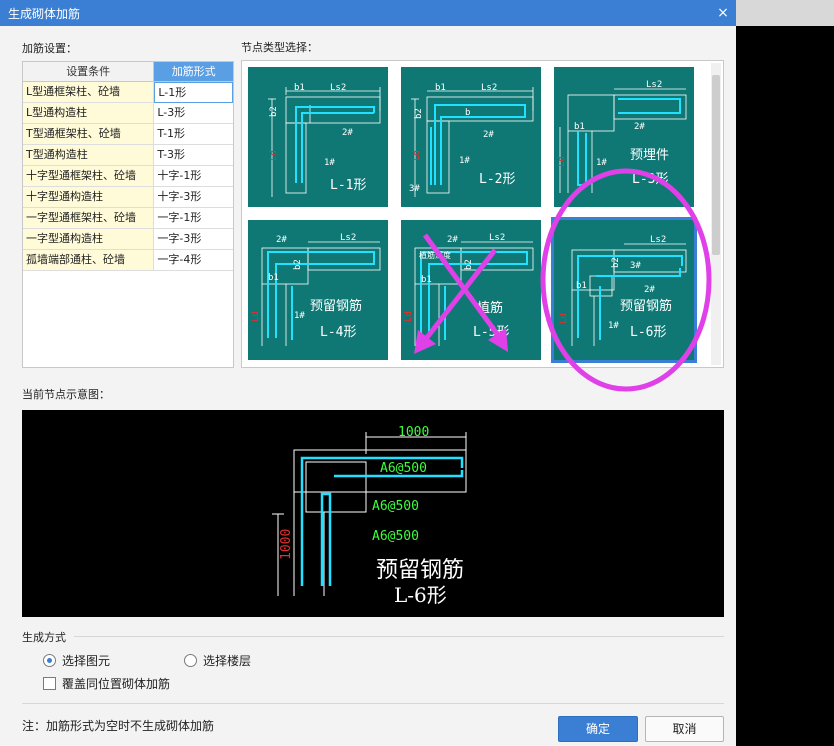 The width and height of the screenshot is (834, 746). Describe the element at coordinates (193, 113) in the screenshot. I see `form-cell: L-3形` at that location.